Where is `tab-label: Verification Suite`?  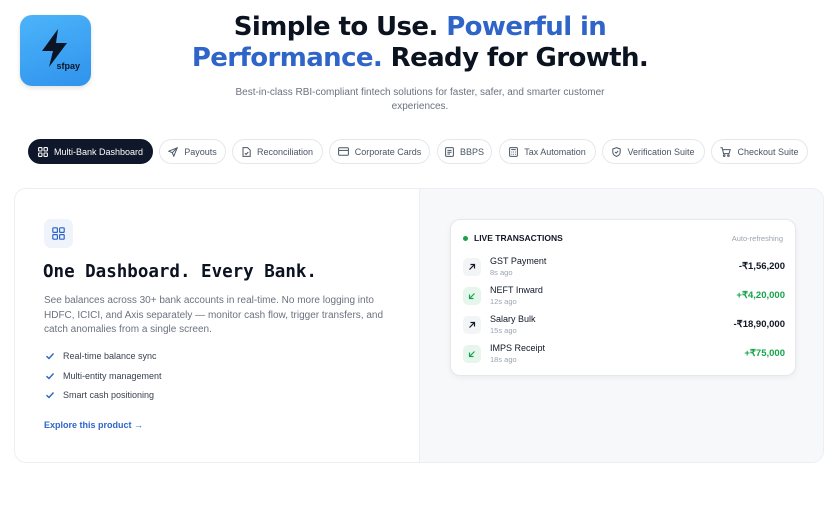
tab-label: Verification Suite is located at coordinates (661, 151).